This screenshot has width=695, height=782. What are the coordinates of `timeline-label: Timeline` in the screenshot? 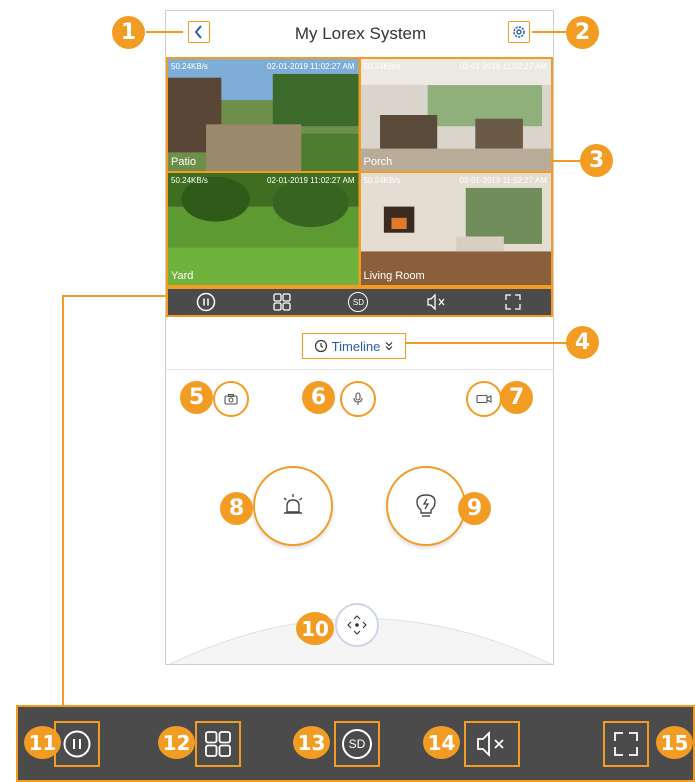 It's located at (356, 346).